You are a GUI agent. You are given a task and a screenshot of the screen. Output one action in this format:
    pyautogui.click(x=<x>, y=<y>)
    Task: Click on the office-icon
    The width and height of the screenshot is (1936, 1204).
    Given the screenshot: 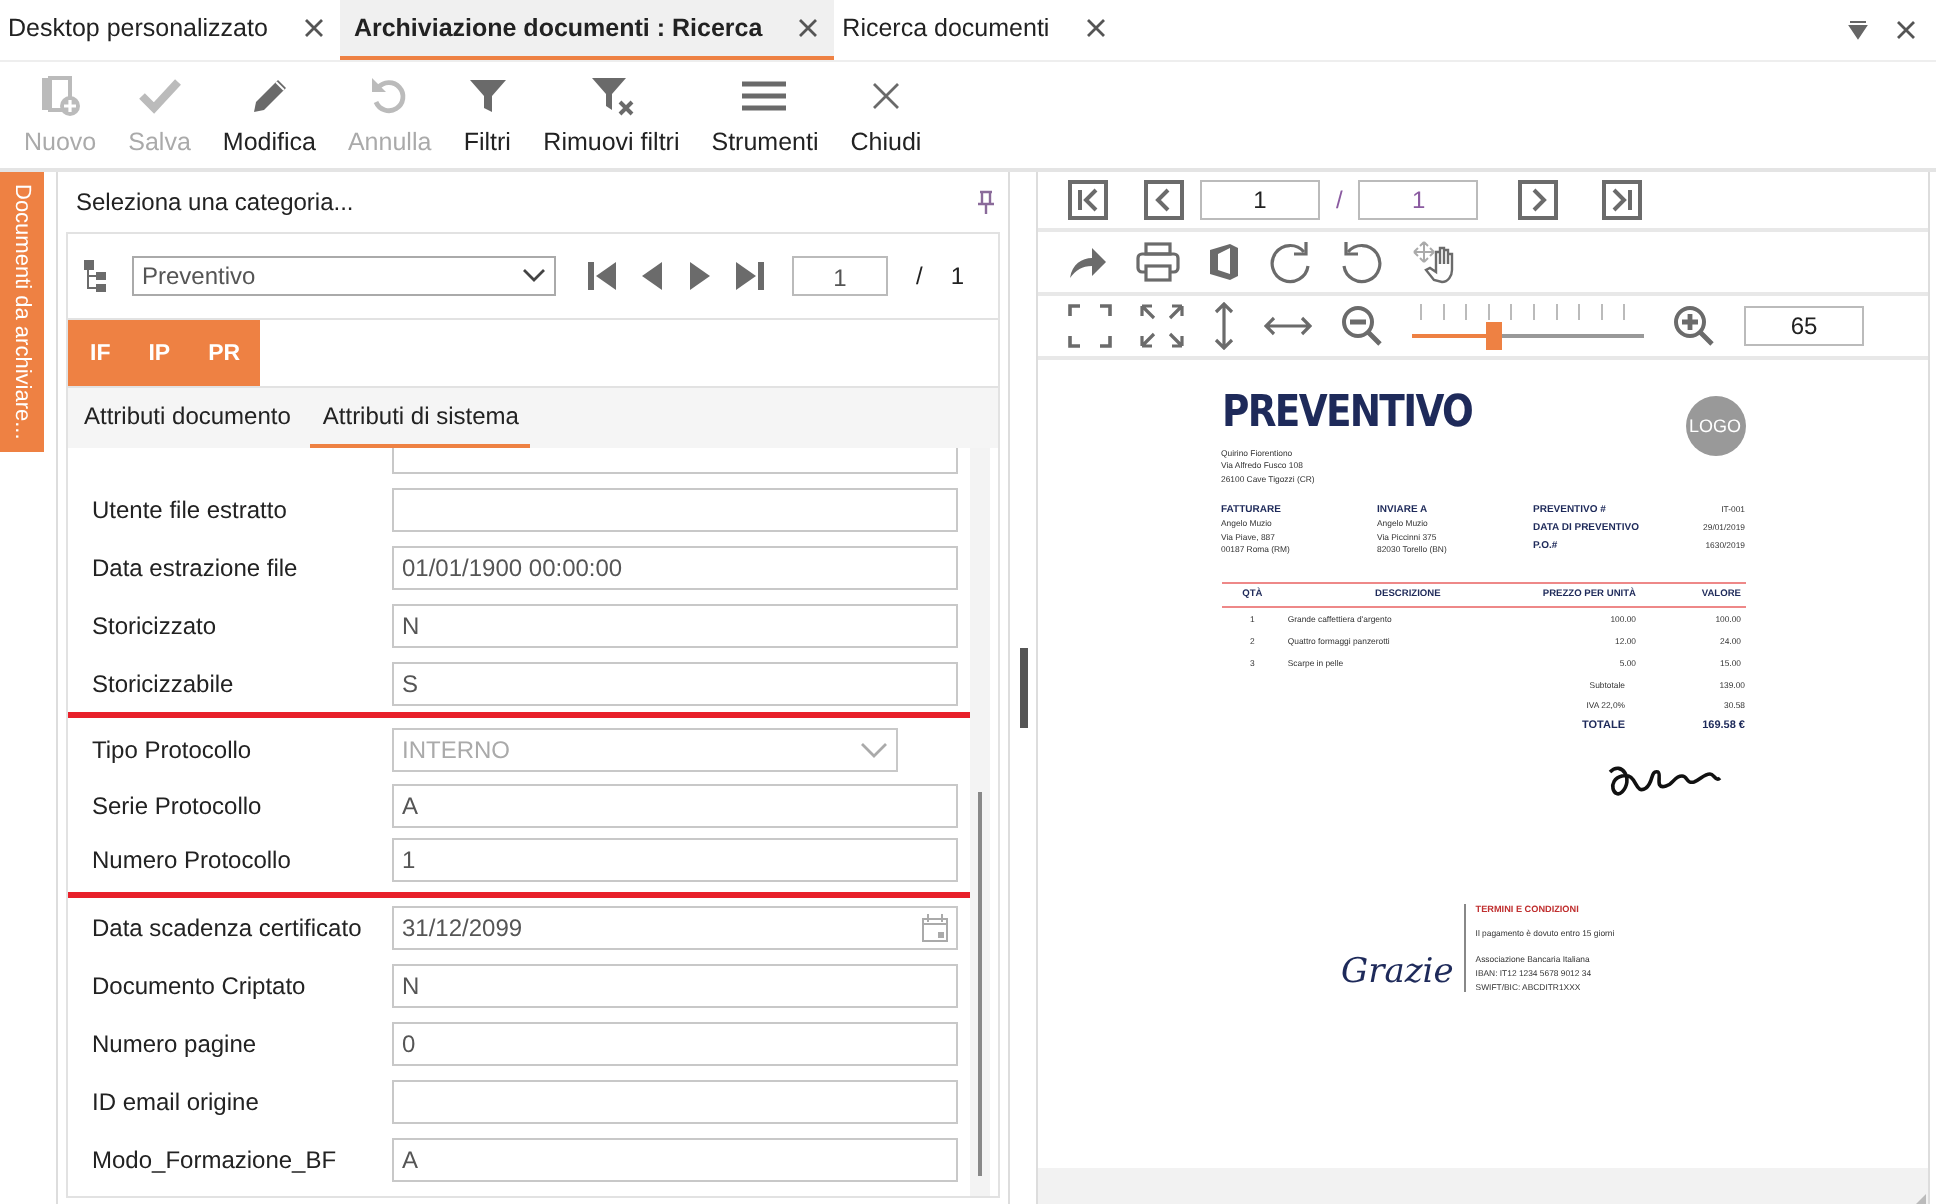 What is the action you would take?
    pyautogui.click(x=1224, y=262)
    